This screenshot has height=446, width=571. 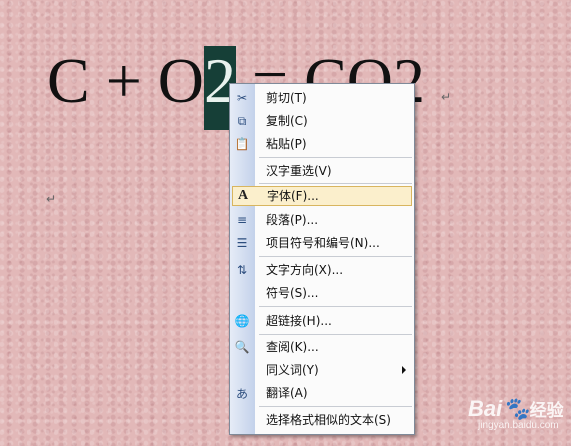 I want to click on menu-item-label: 剪切(T), so click(x=286, y=98).